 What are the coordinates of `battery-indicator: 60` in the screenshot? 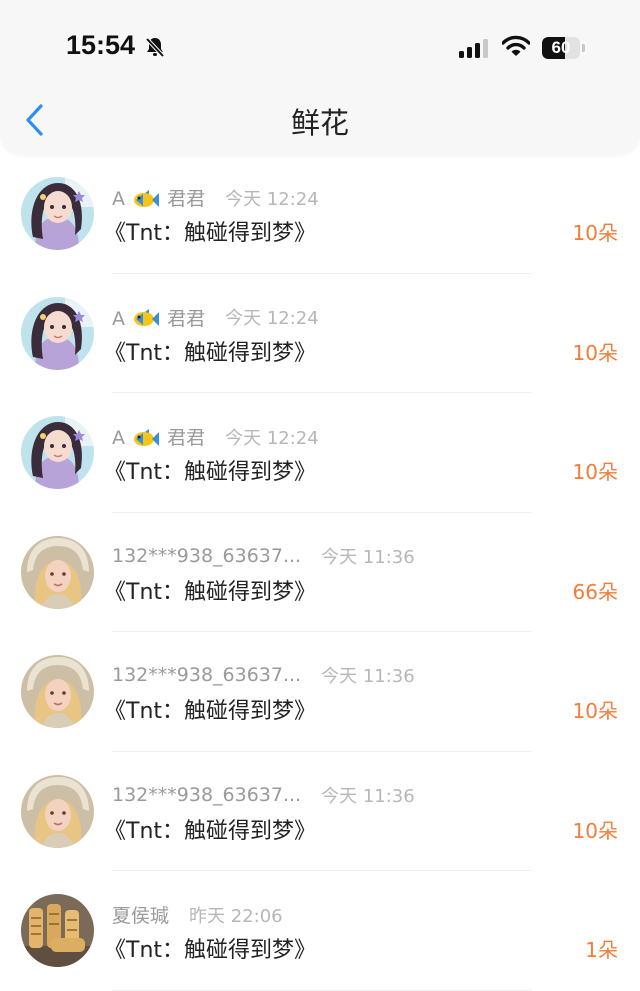 It's located at (561, 48).